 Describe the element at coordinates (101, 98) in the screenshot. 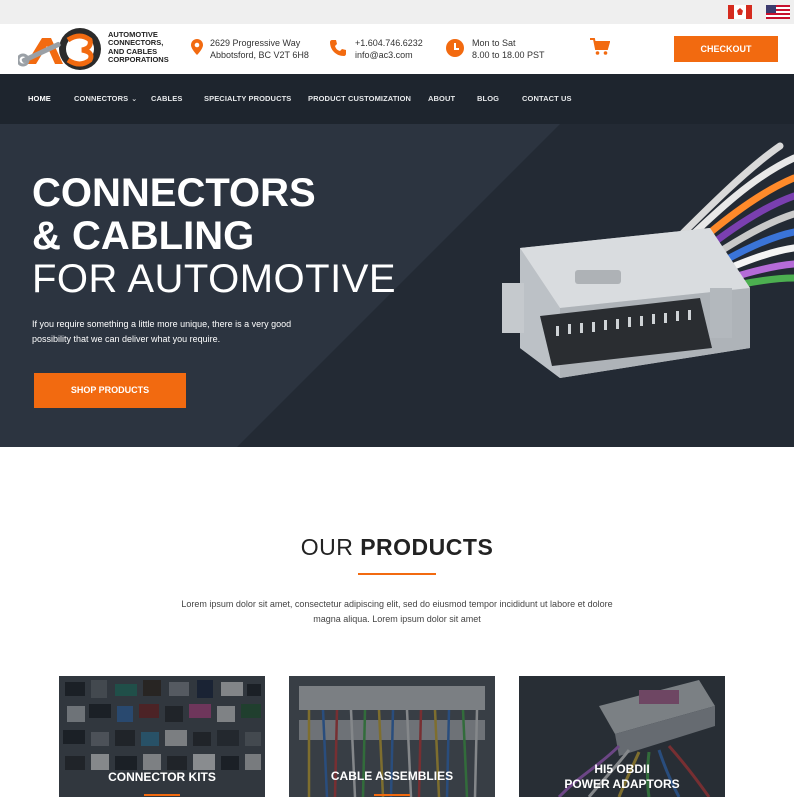

I see `nav-item-label: CONNECTORS` at that location.